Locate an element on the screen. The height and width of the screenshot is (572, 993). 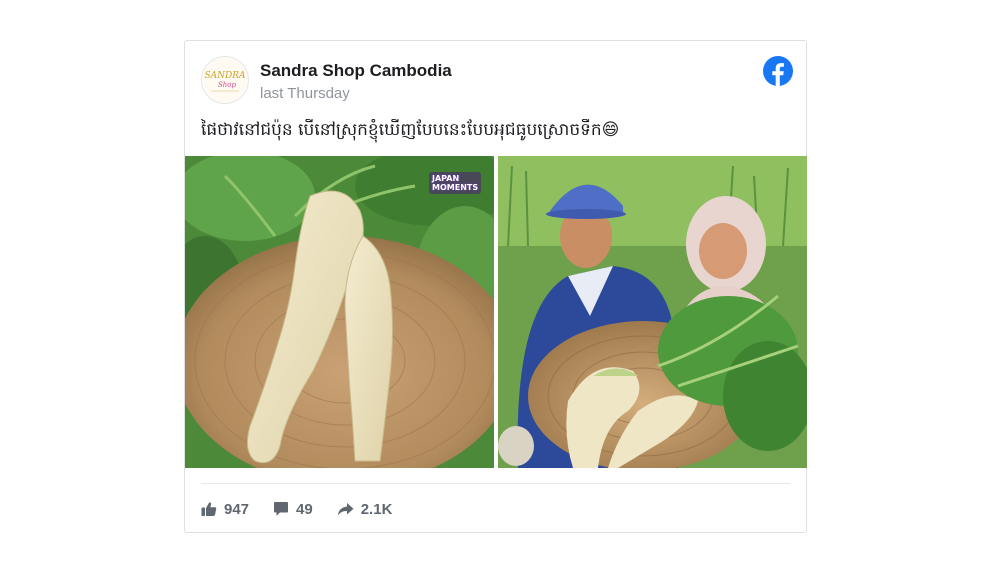
svg-text: SANDRA is located at coordinates (225, 76).